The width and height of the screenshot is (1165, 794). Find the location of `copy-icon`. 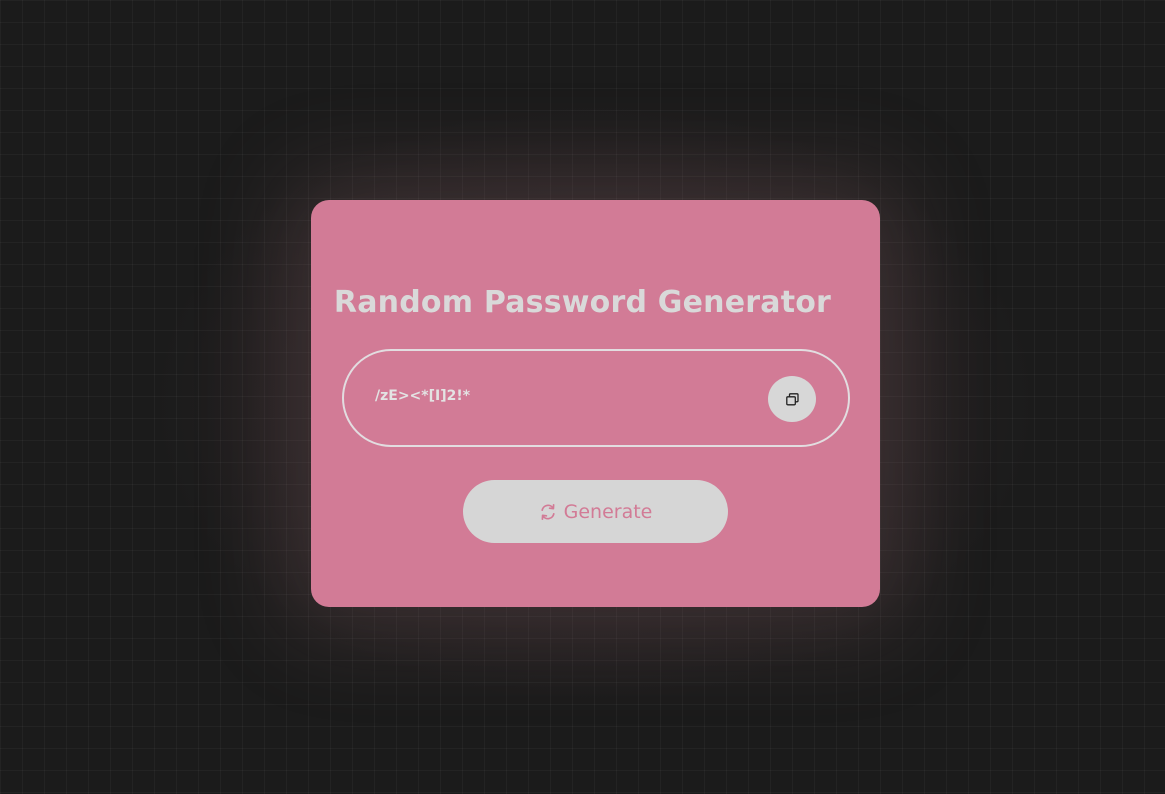

copy-icon is located at coordinates (792, 399).